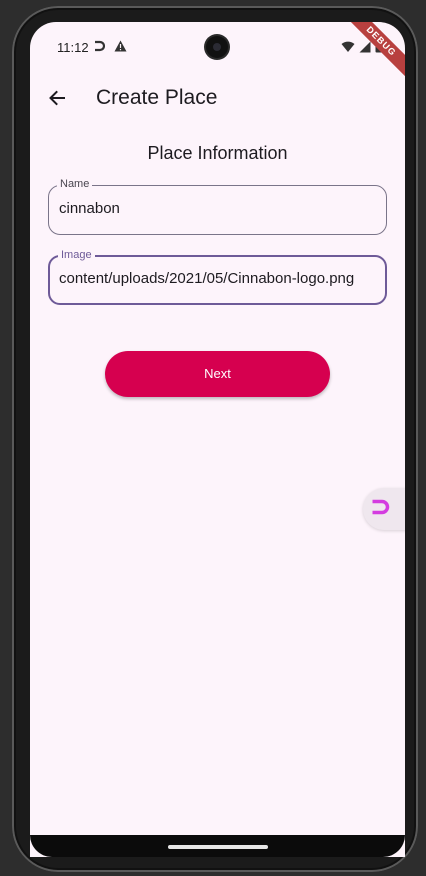 This screenshot has height=876, width=426. I want to click on status-bar: 11:12 DEBUG, so click(217, 52).